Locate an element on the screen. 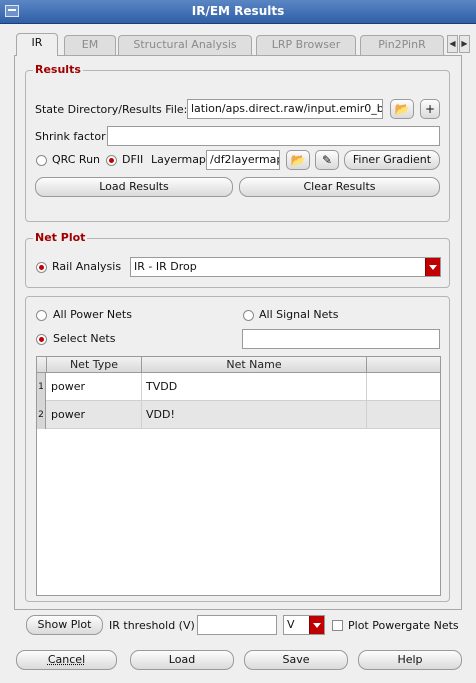 The image size is (476, 683). qrc-run-radio is located at coordinates (41, 160).